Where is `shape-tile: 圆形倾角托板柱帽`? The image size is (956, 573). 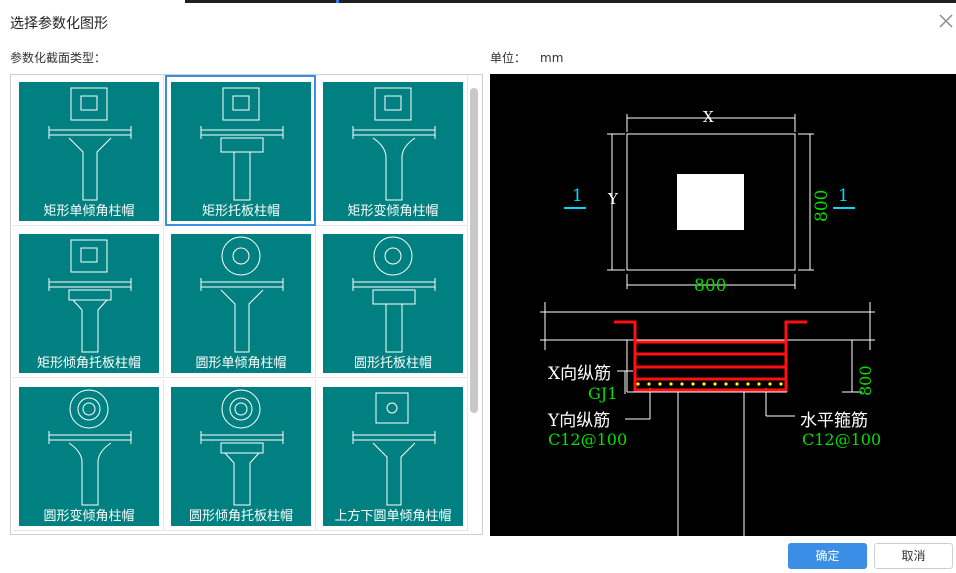 shape-tile: 圆形倾角托板柱帽 is located at coordinates (240, 455).